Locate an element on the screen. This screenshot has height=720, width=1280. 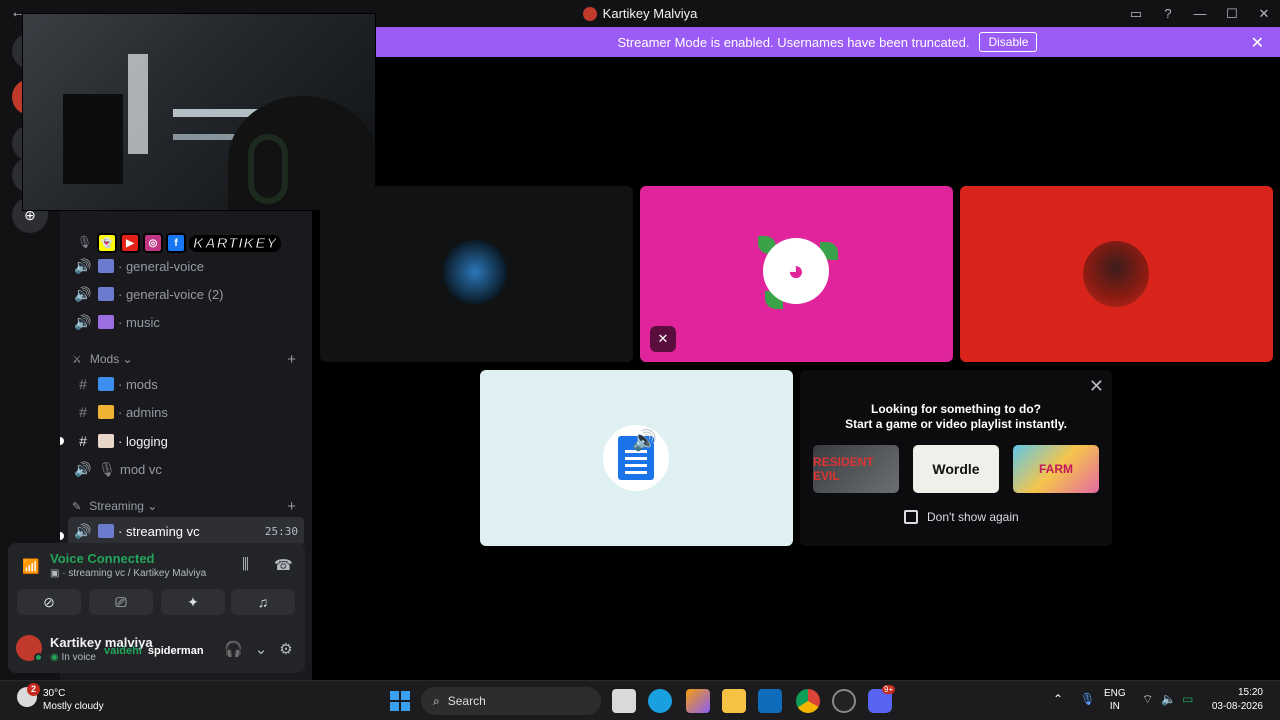
tray-chevron-icon: ⌃ is located at coordinates (1058, 699).